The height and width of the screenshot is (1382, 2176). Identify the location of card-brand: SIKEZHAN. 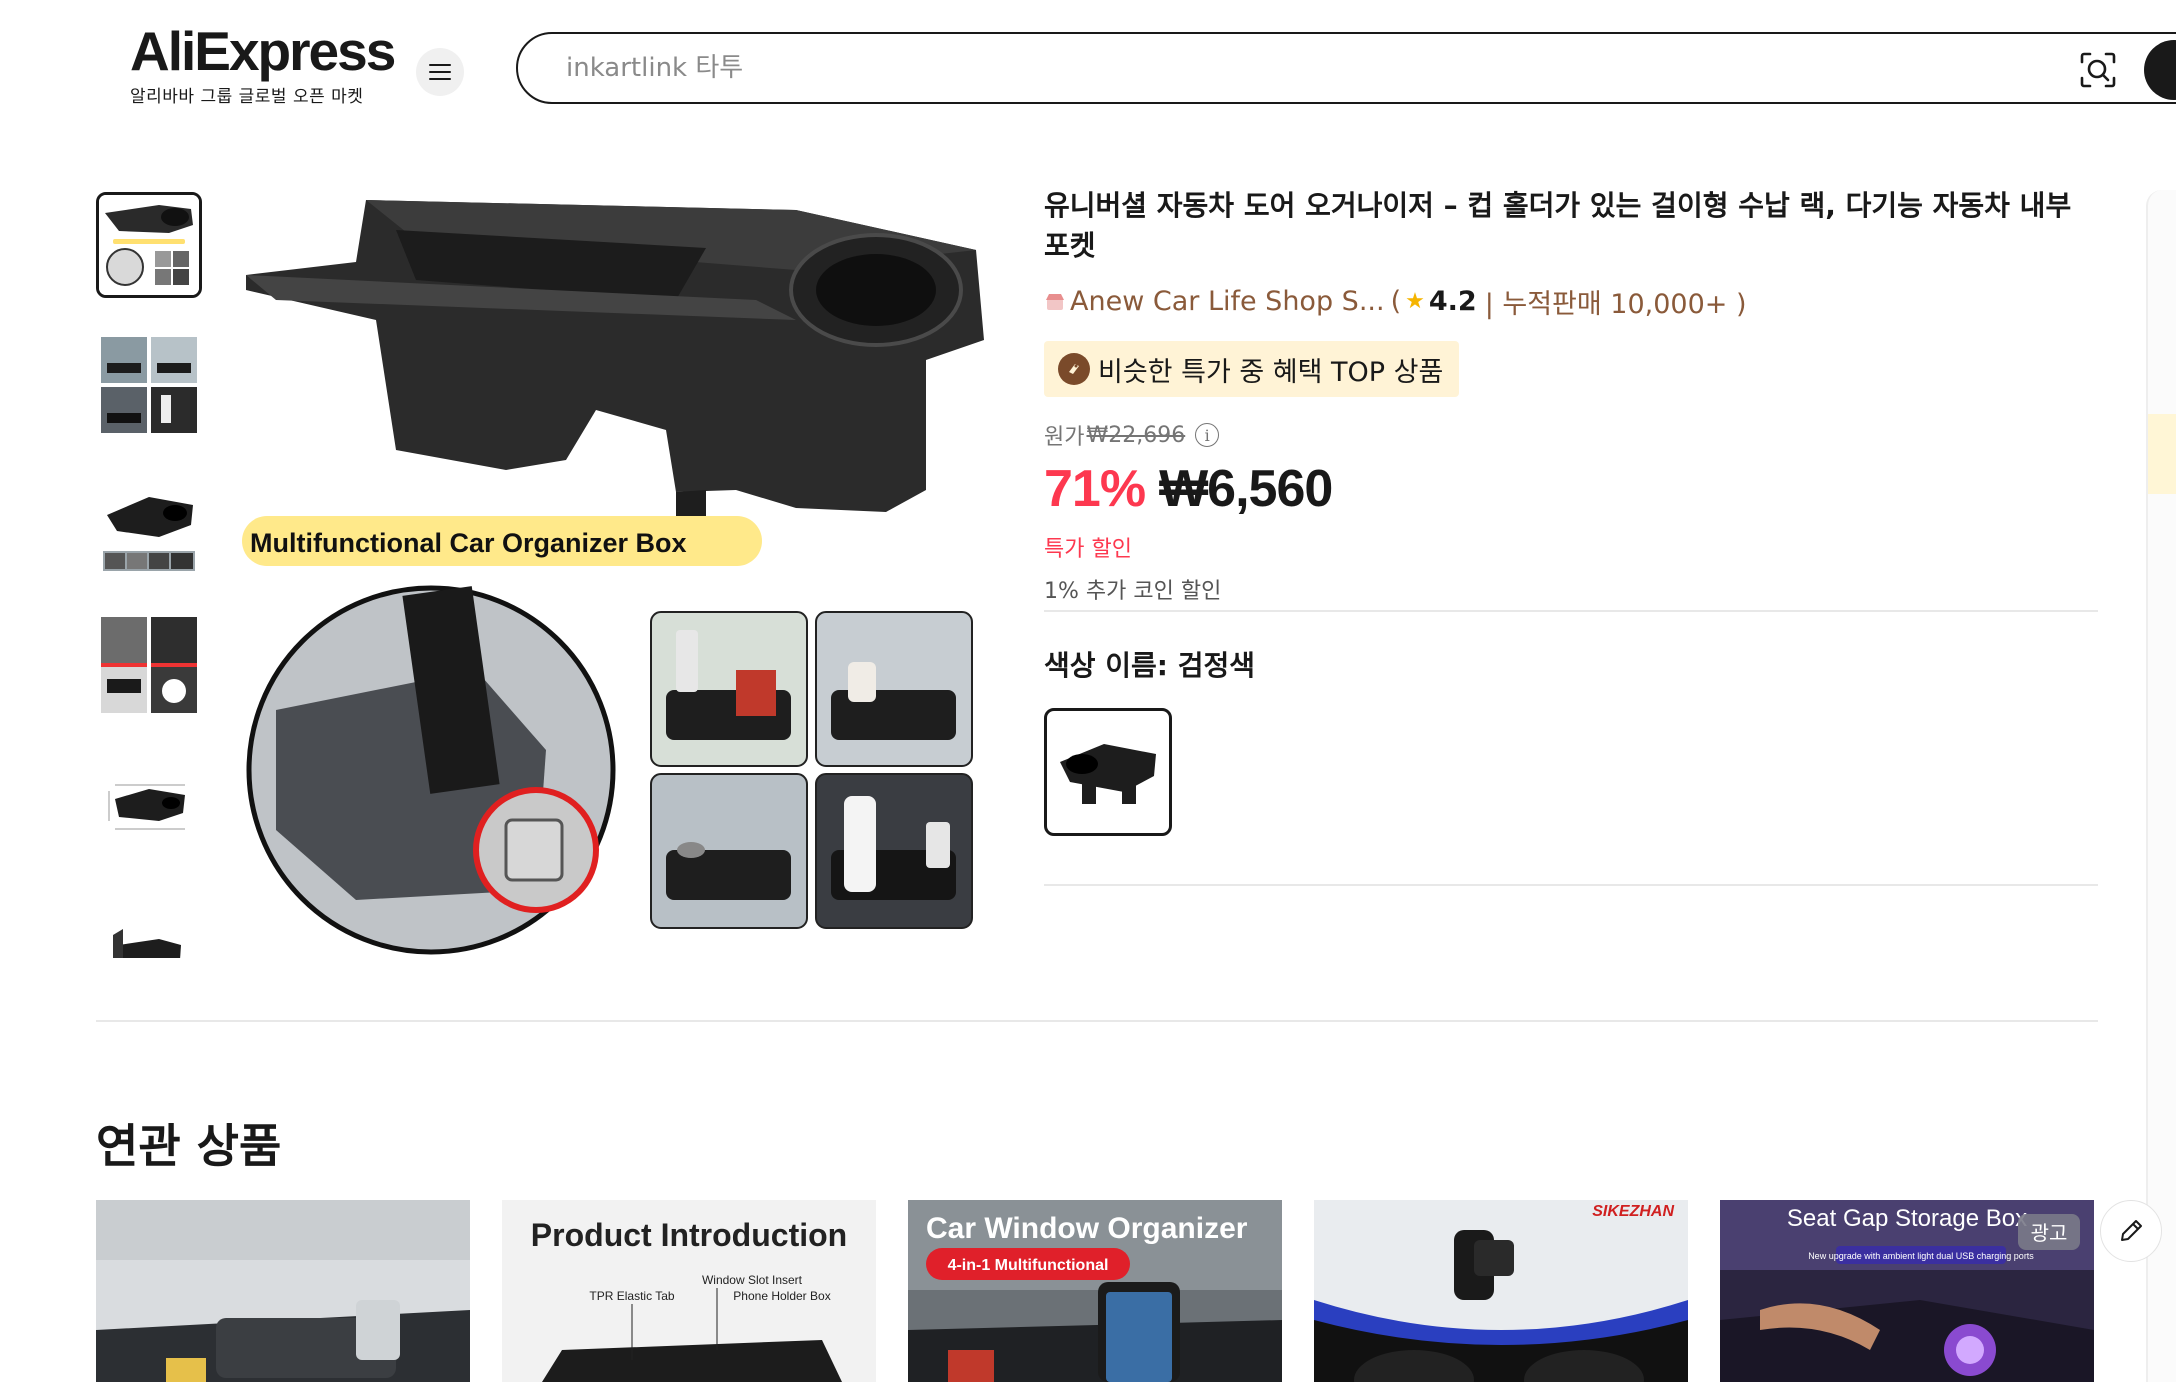
(1633, 1211).